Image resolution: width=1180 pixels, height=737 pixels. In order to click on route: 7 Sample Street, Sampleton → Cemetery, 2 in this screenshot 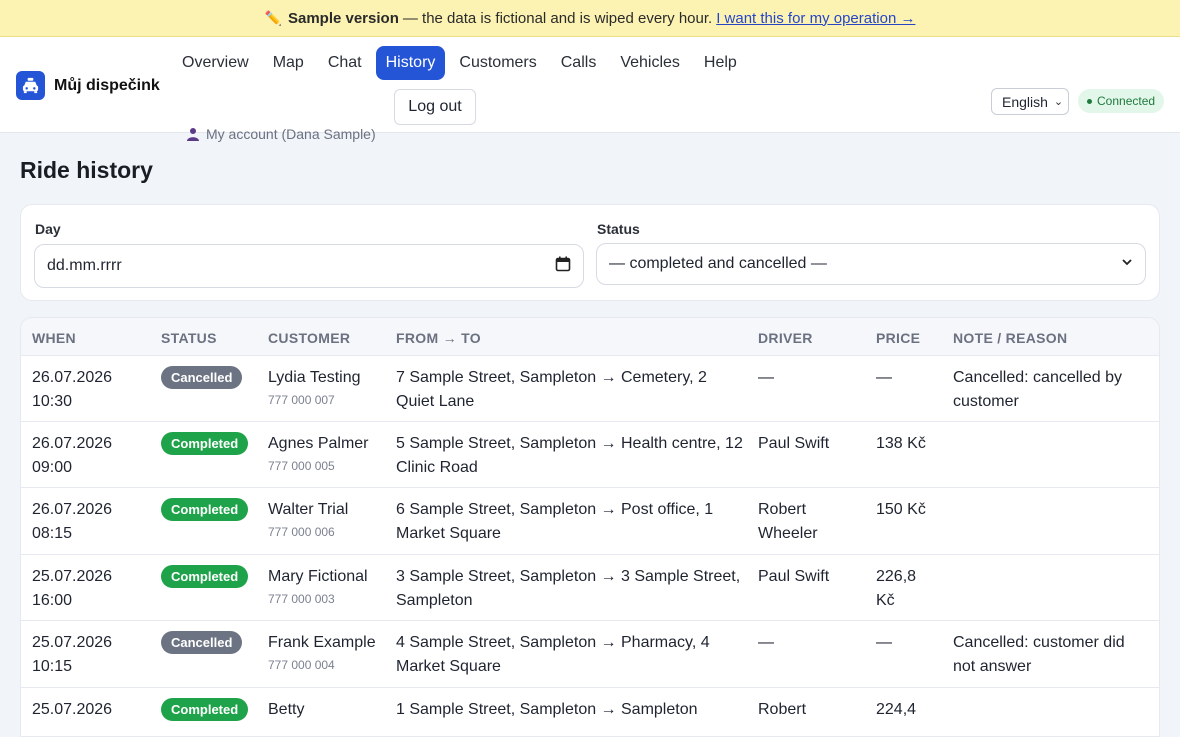, I will do `click(551, 377)`.